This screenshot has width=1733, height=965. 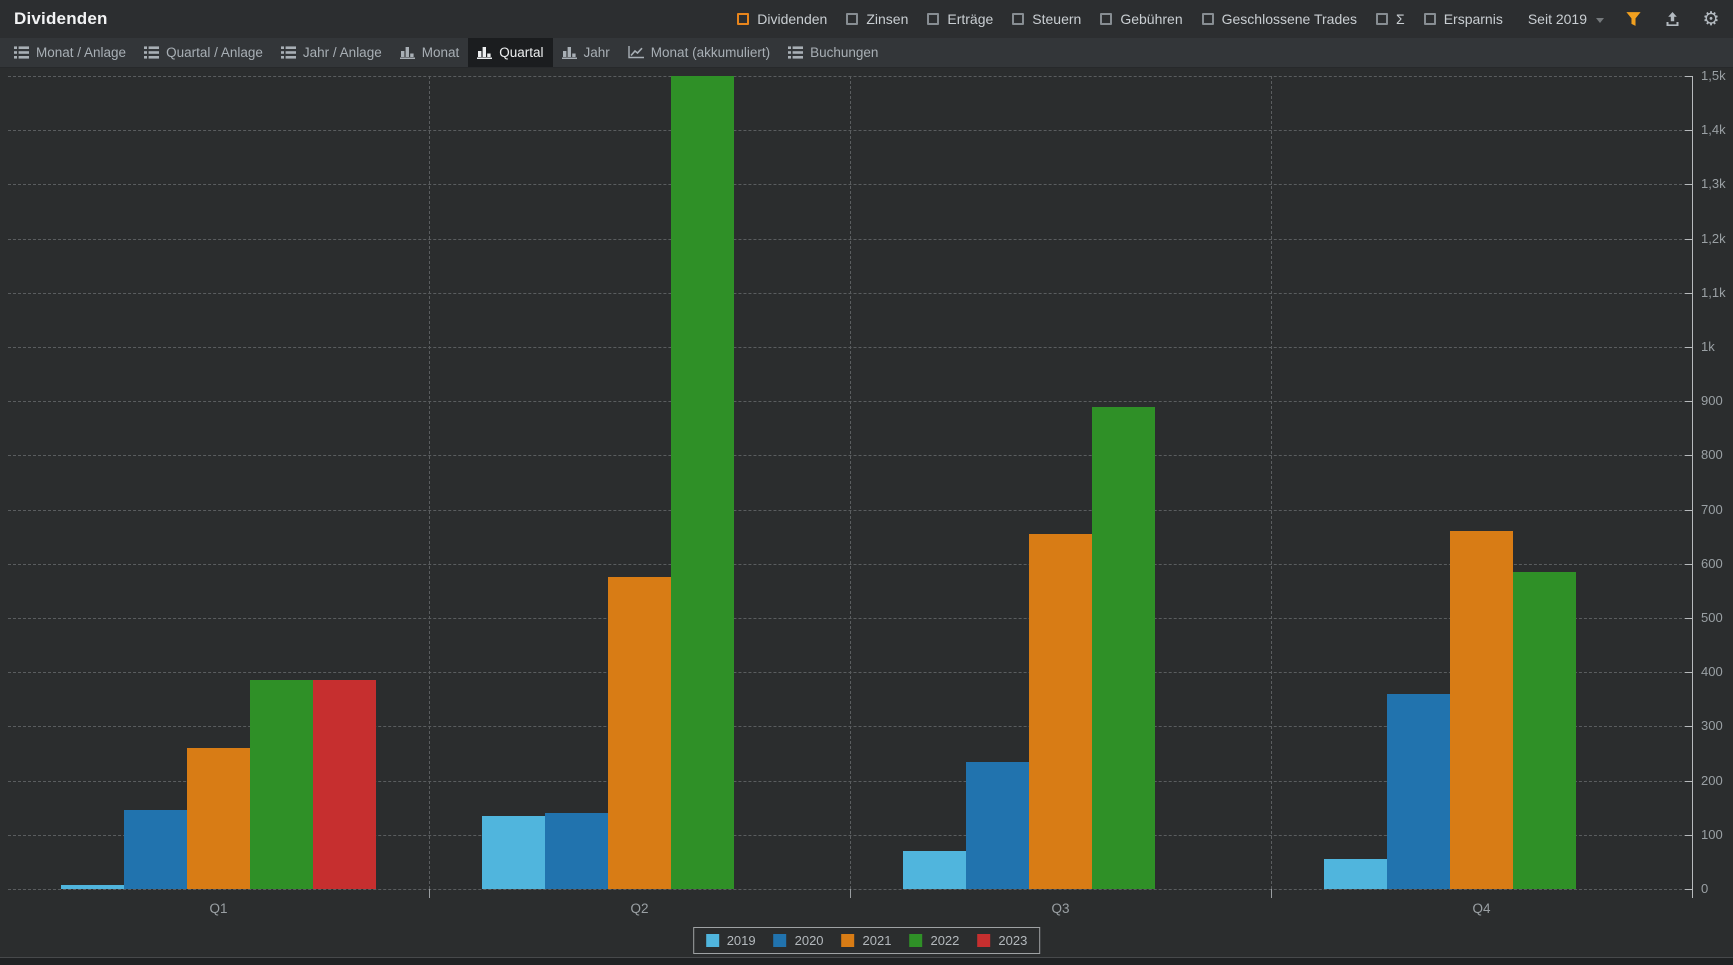 What do you see at coordinates (1713, 184) in the screenshot?
I see `y-axis-label: 1,3k` at bounding box center [1713, 184].